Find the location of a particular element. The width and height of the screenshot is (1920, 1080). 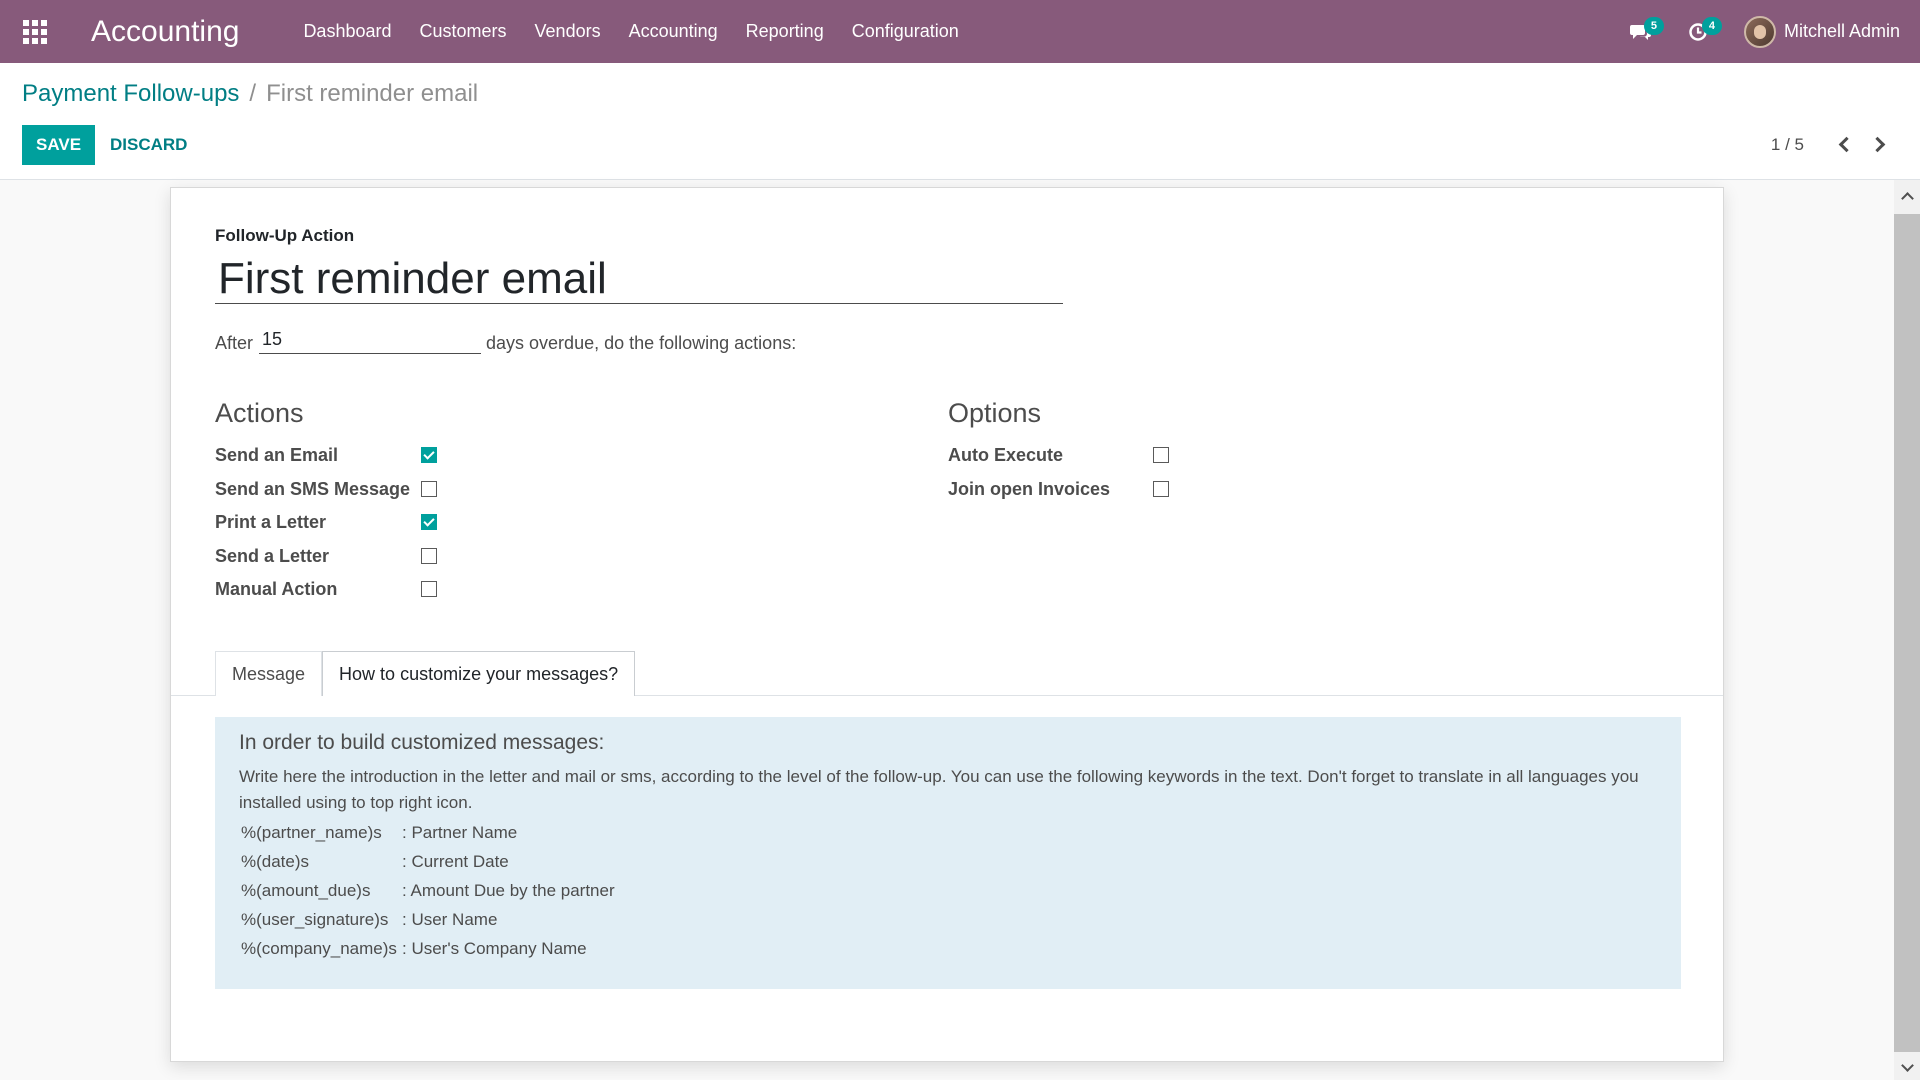

auto-execute-label: Auto Execute is located at coordinates (1006, 454).